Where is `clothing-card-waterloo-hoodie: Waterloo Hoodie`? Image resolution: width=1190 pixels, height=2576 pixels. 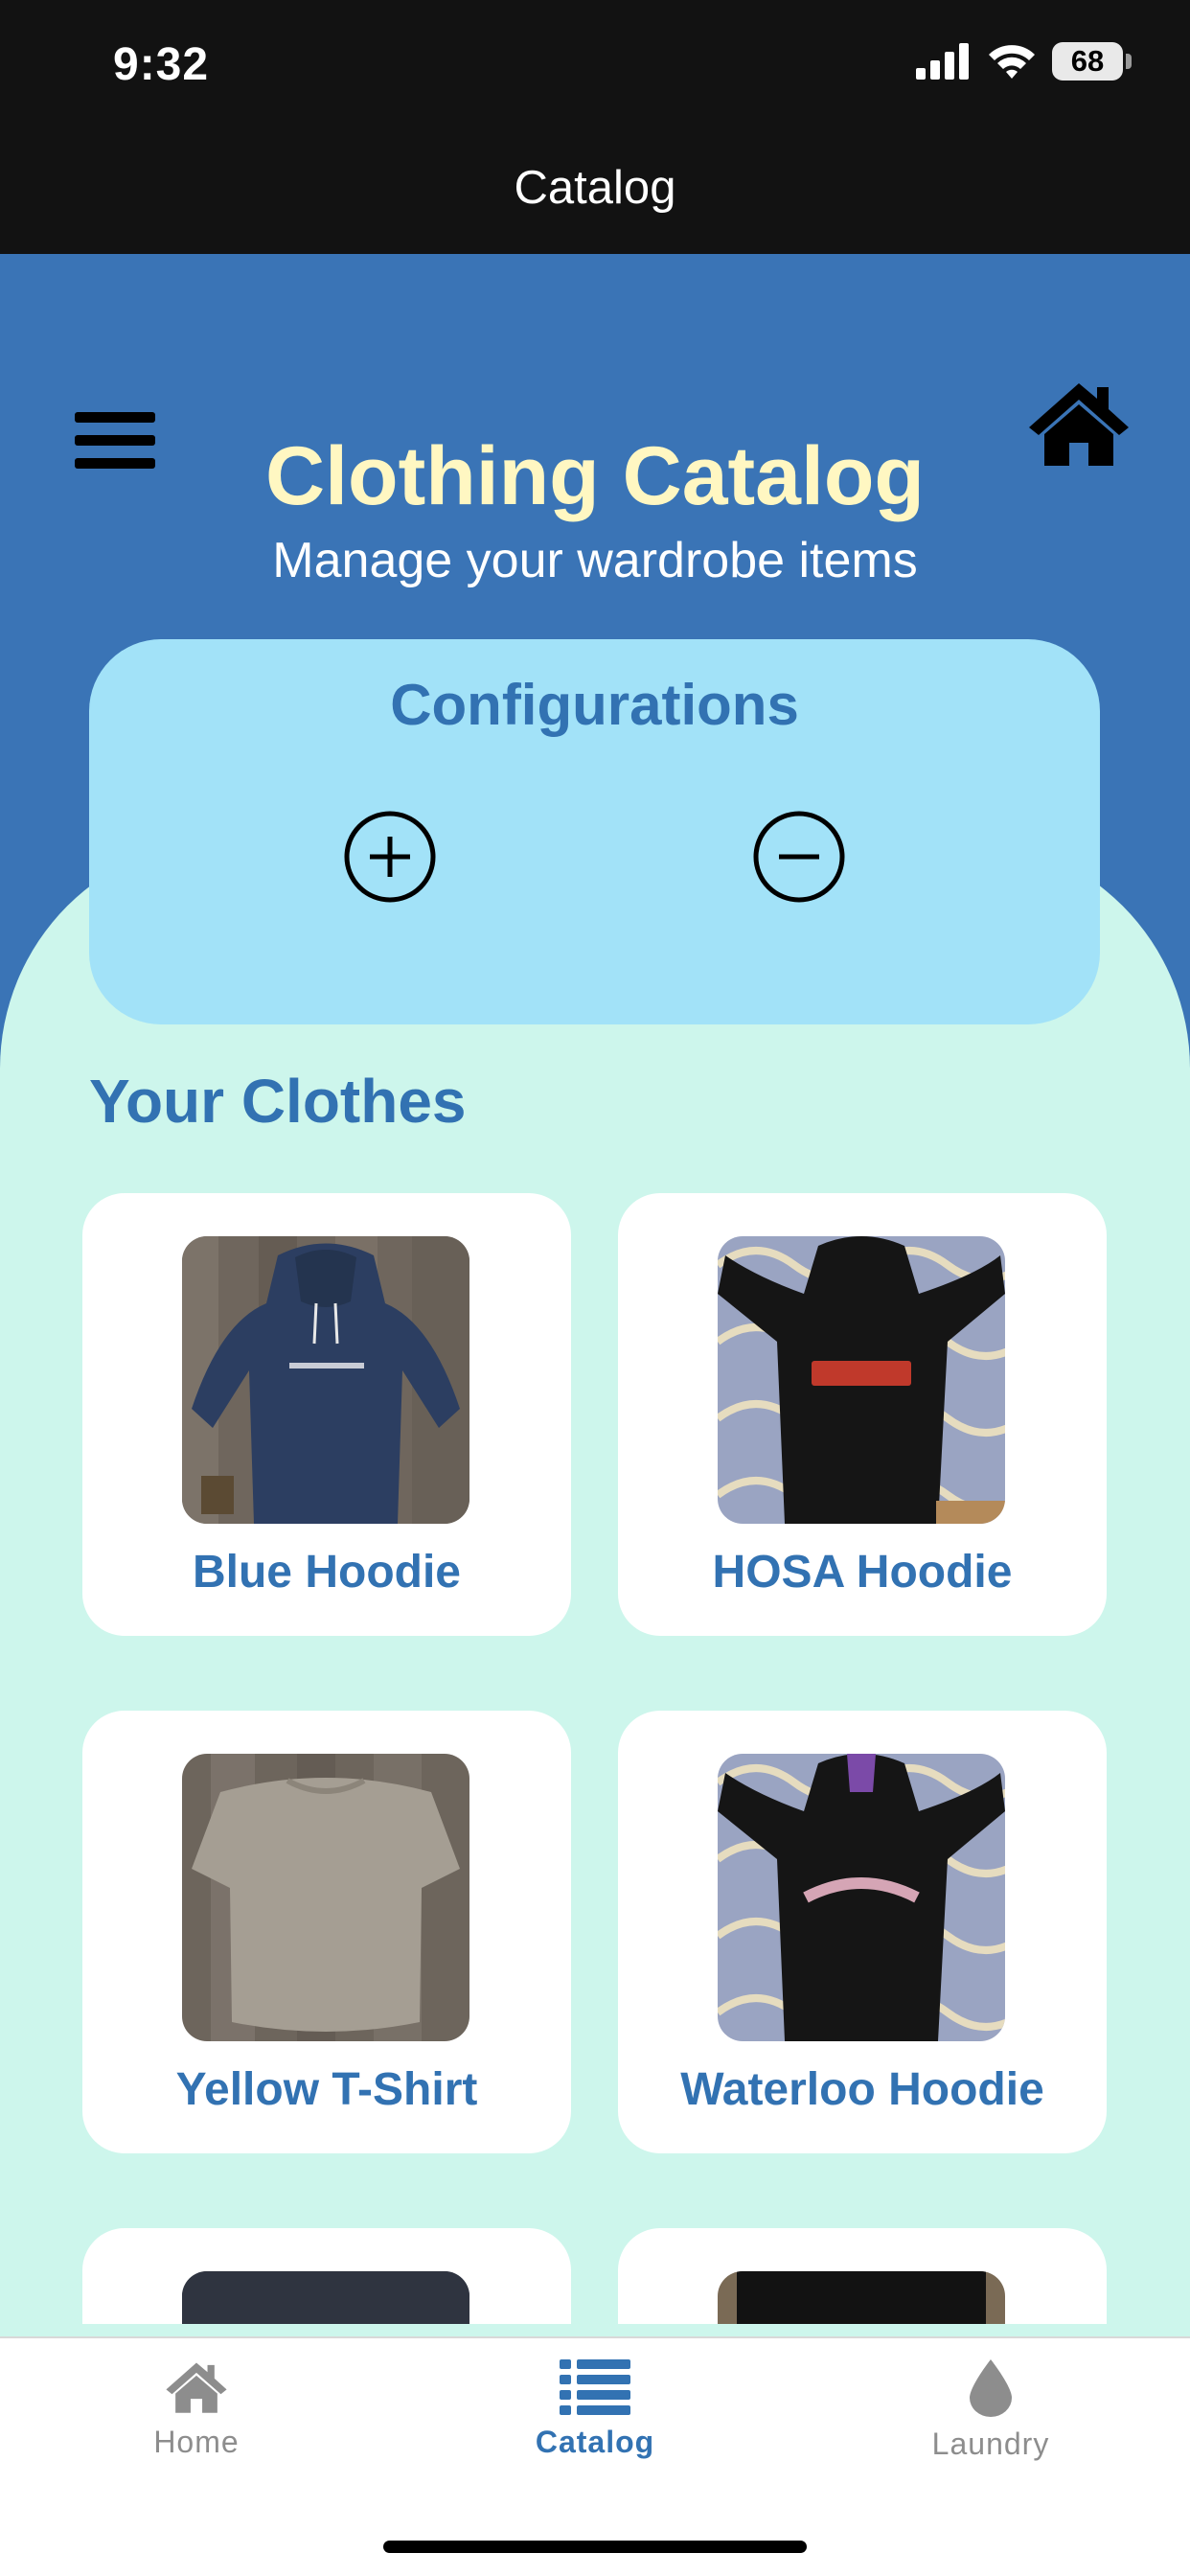
clothing-card-waterloo-hoodie: Waterloo Hoodie is located at coordinates (863, 1932).